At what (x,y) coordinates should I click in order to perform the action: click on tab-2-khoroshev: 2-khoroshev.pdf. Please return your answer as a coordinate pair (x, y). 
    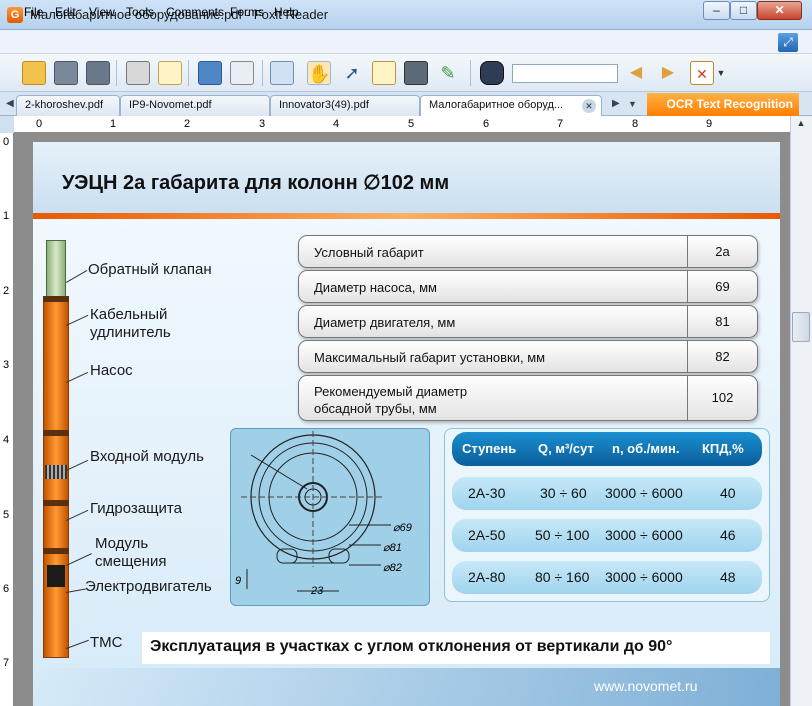
    Looking at the image, I should click on (68, 105).